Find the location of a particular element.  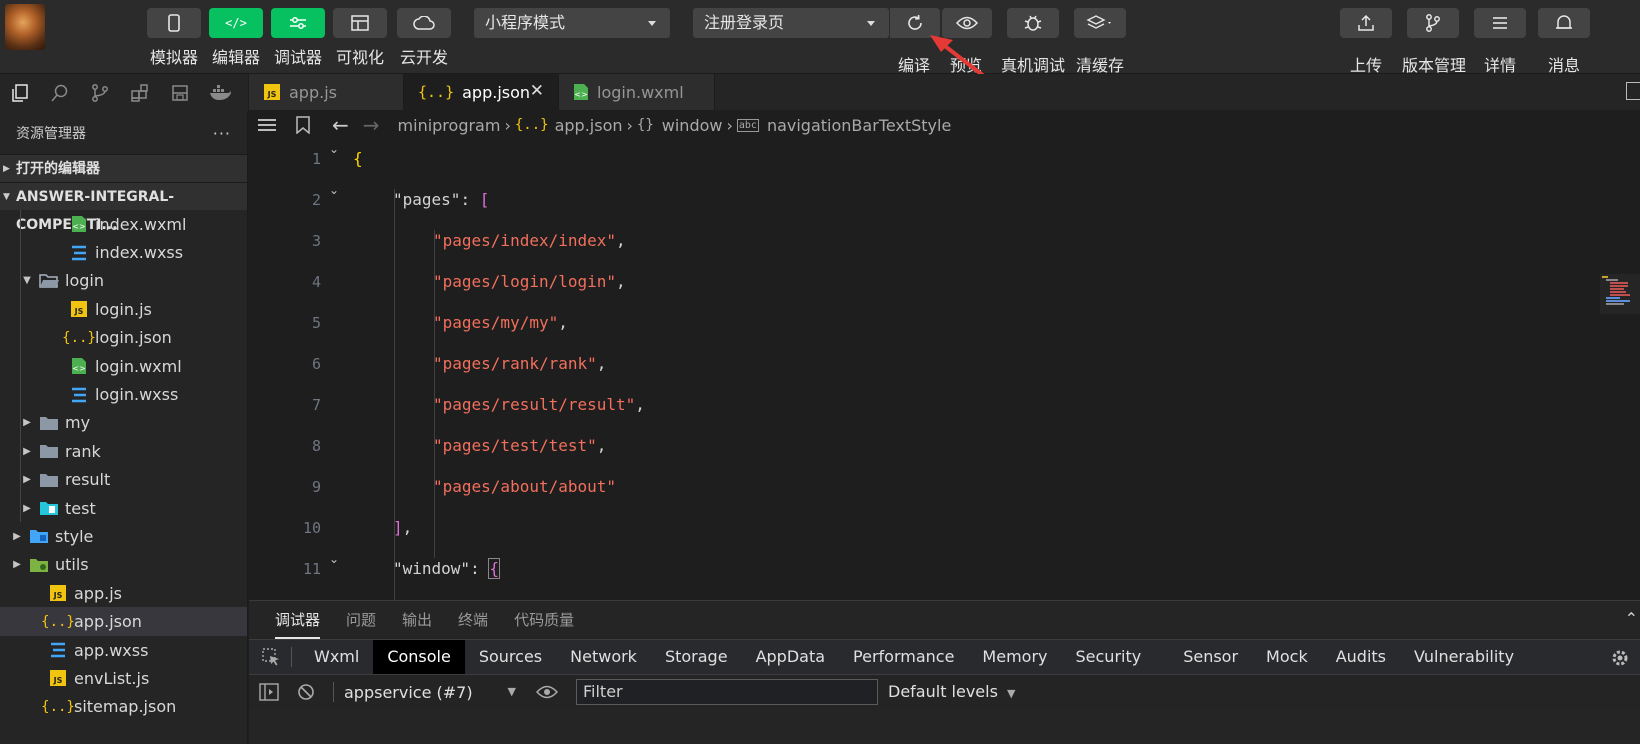

tree-file: app.wxss is located at coordinates (123, 650).